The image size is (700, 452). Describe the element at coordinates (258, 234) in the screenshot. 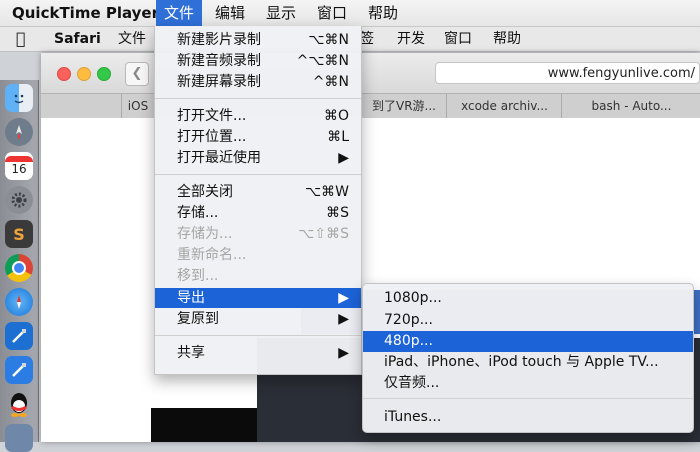

I see `menu-item-save-as: 存储为... ⌥⇧⌘S` at that location.